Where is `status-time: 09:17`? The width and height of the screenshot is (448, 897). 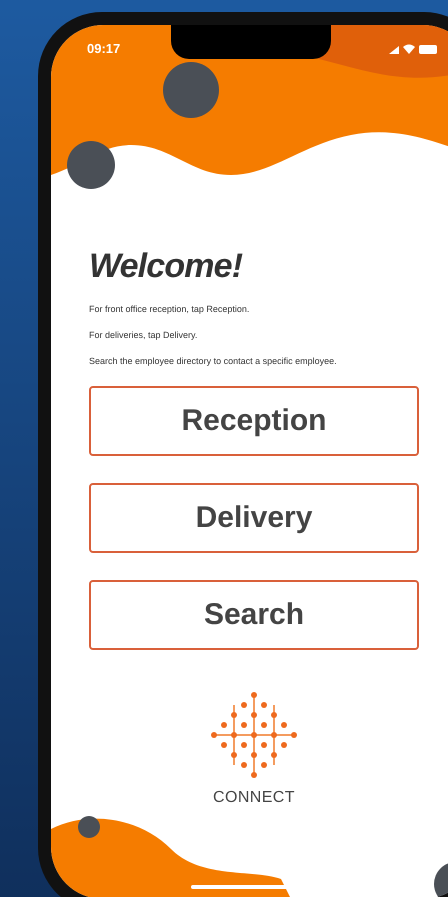
status-time: 09:17 is located at coordinates (103, 49).